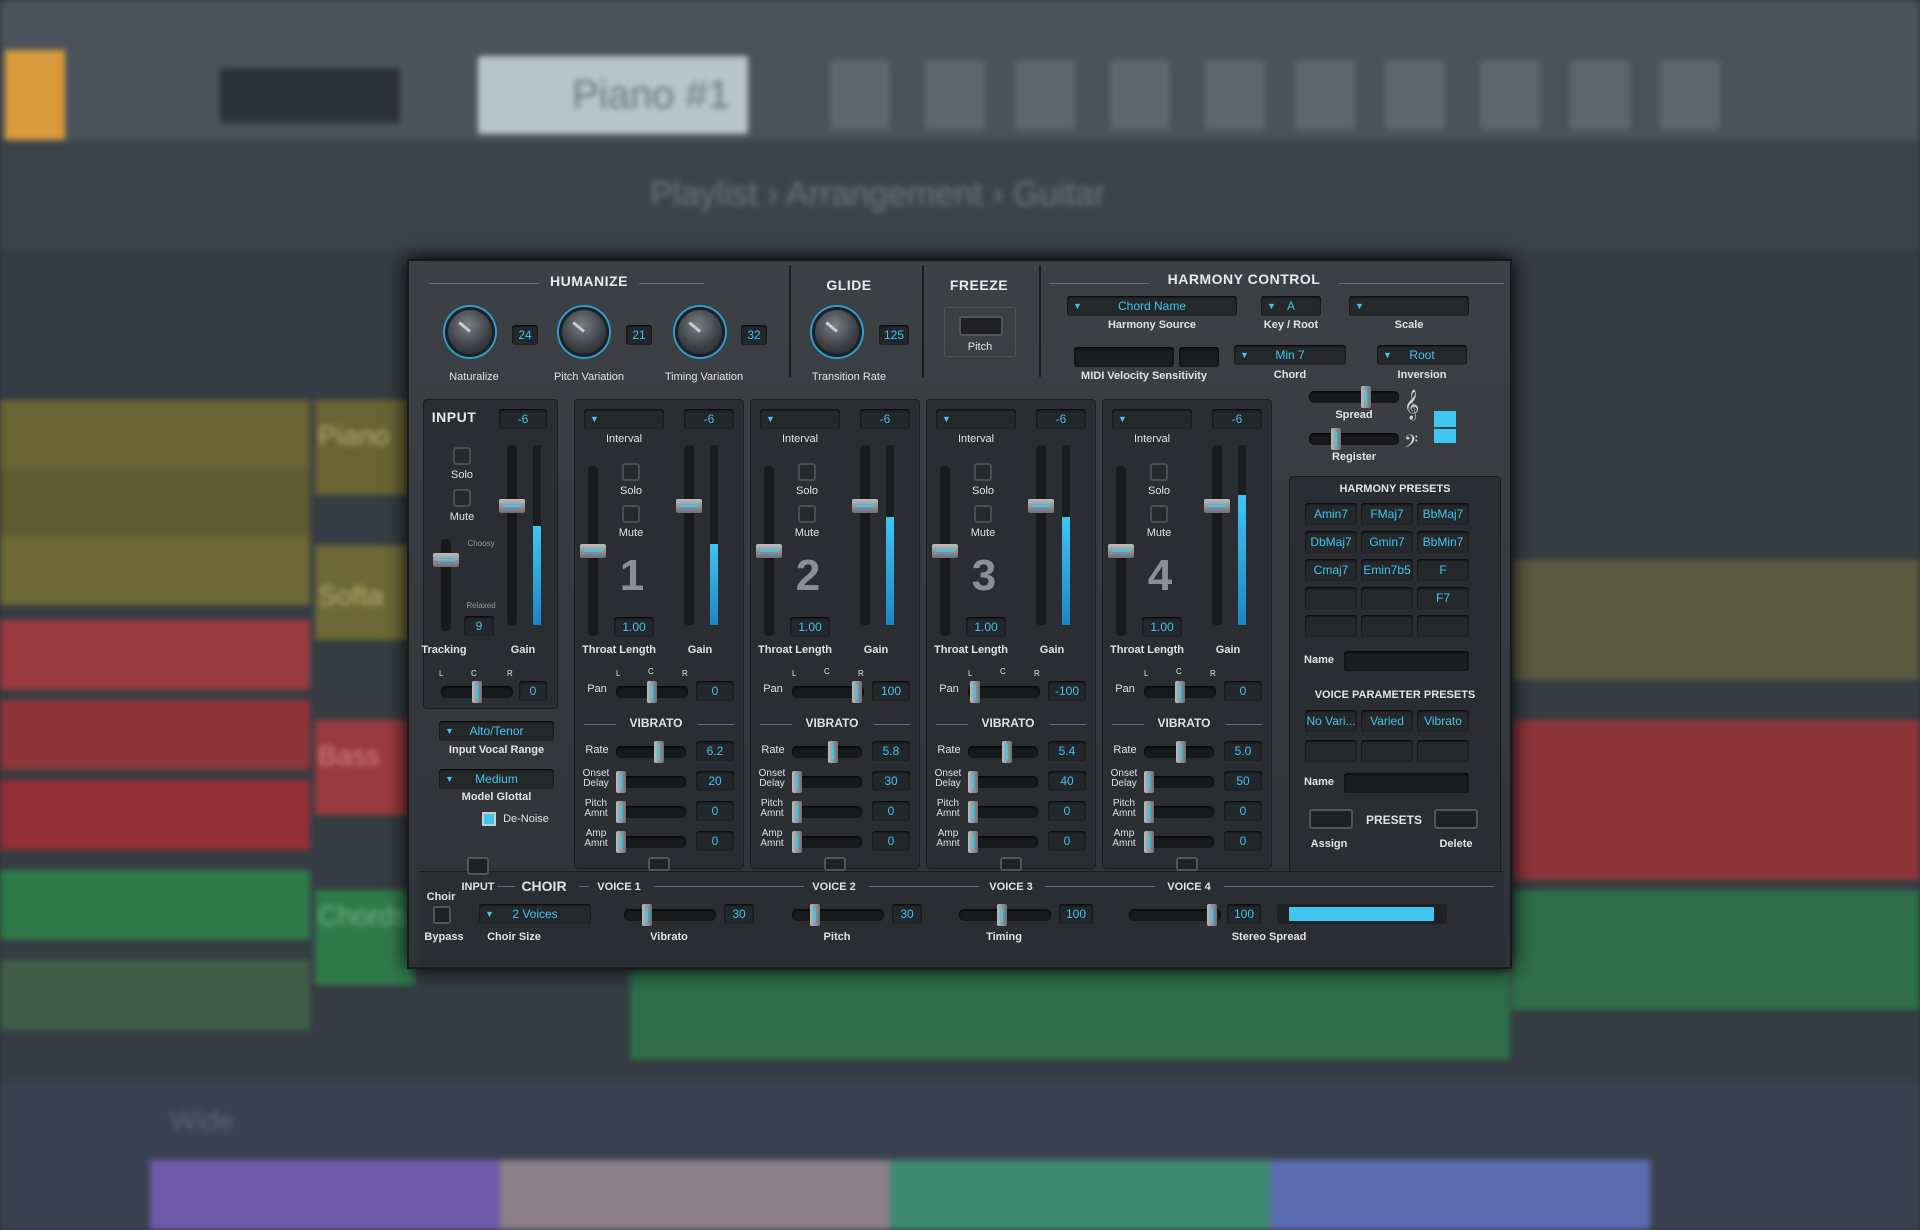 The image size is (1920, 1230). Describe the element at coordinates (865, 535) in the screenshot. I see `voice-2-gain-fader` at that location.